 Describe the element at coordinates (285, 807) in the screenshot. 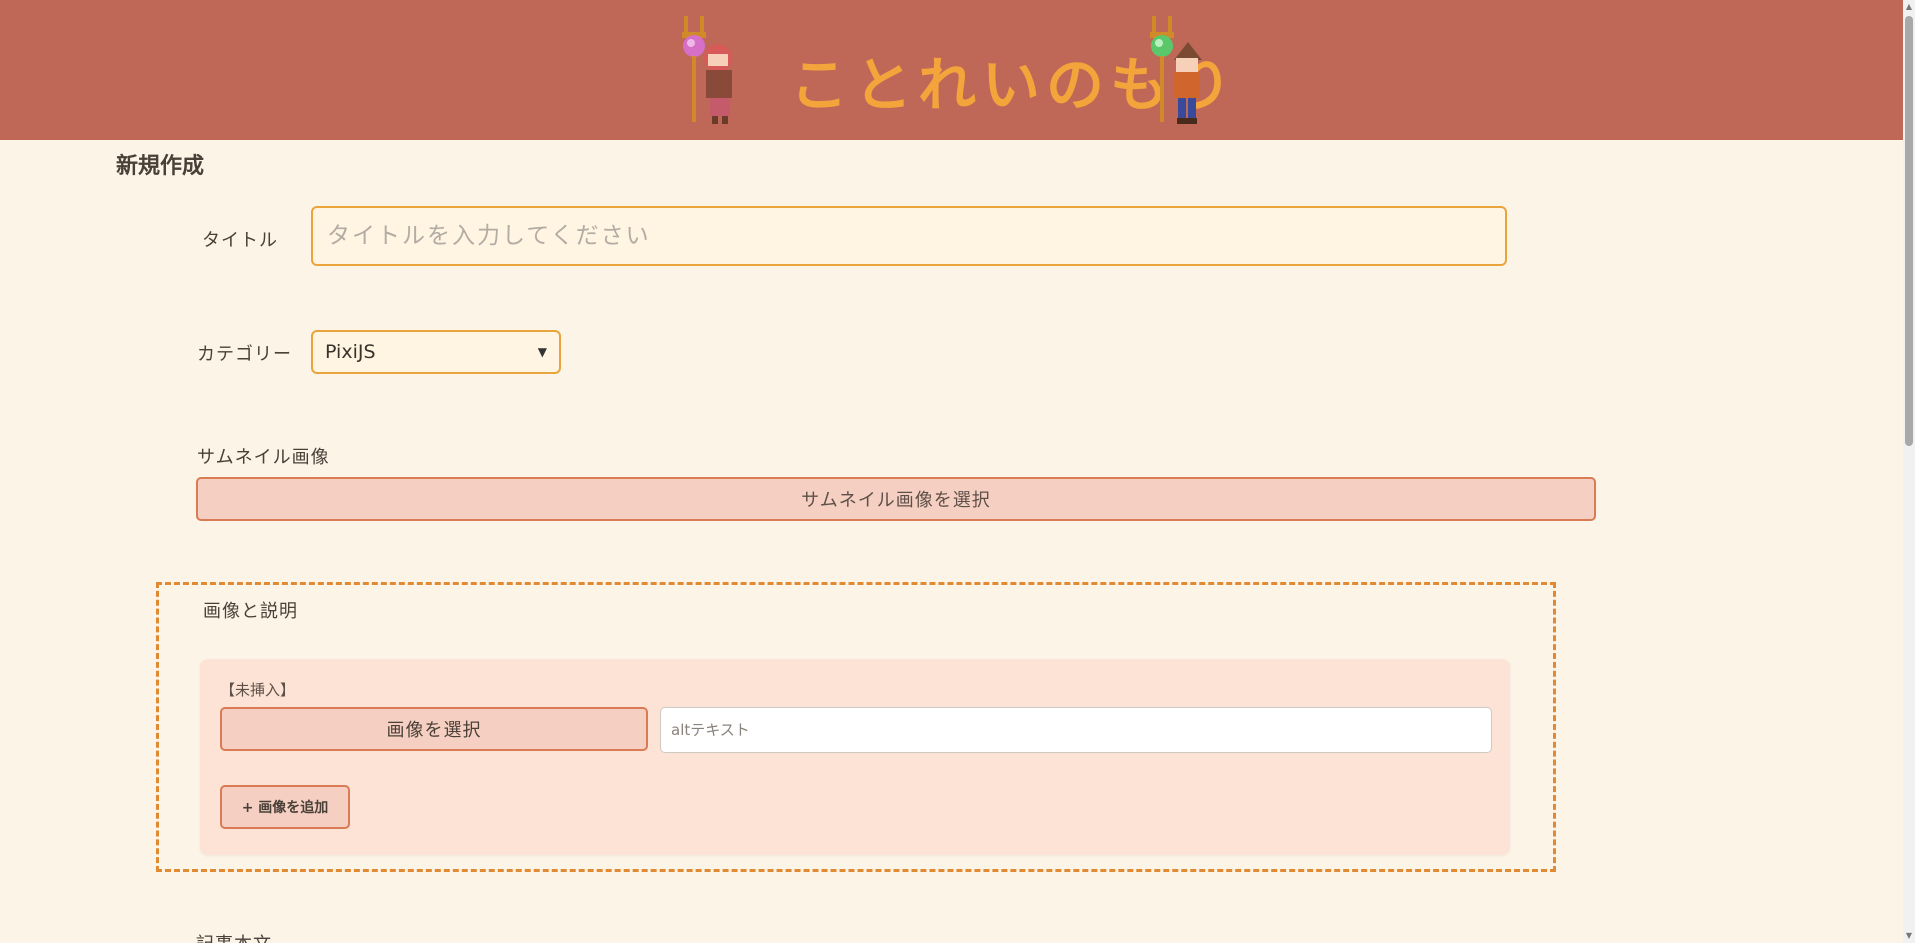

I see `add-image-button: + 画像を追加` at that location.